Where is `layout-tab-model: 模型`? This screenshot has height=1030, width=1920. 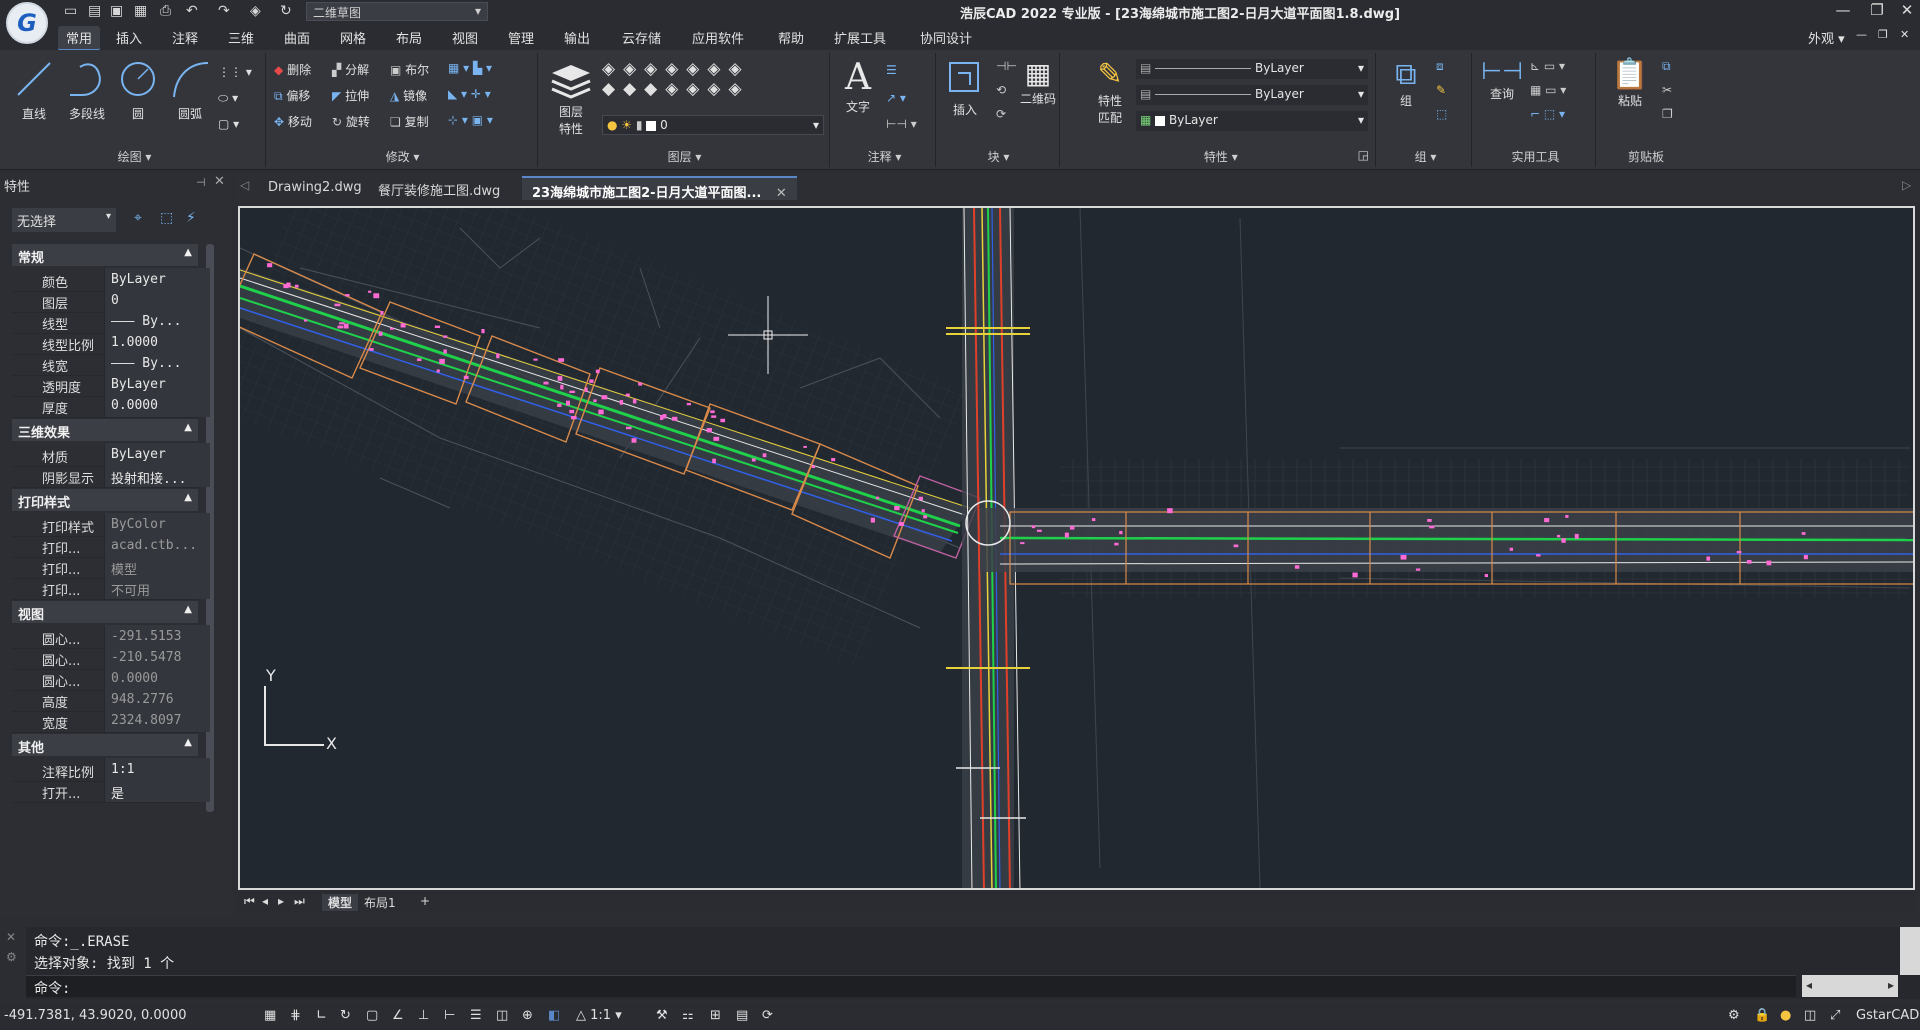 layout-tab-model: 模型 is located at coordinates (340, 902).